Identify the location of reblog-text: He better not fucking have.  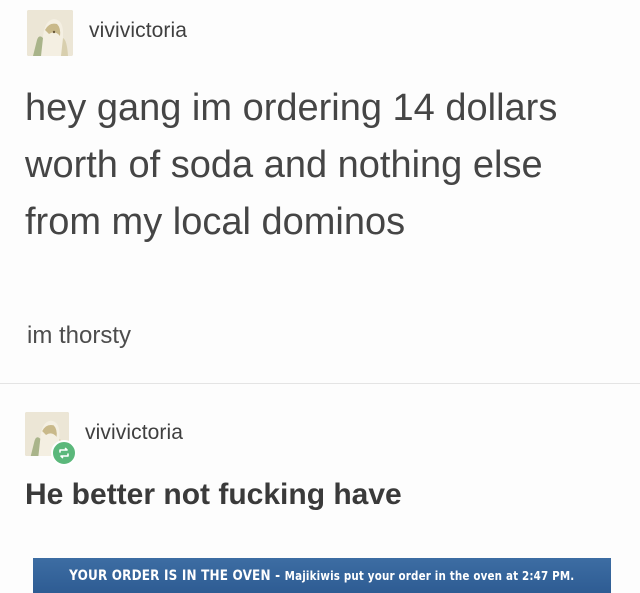
(213, 494).